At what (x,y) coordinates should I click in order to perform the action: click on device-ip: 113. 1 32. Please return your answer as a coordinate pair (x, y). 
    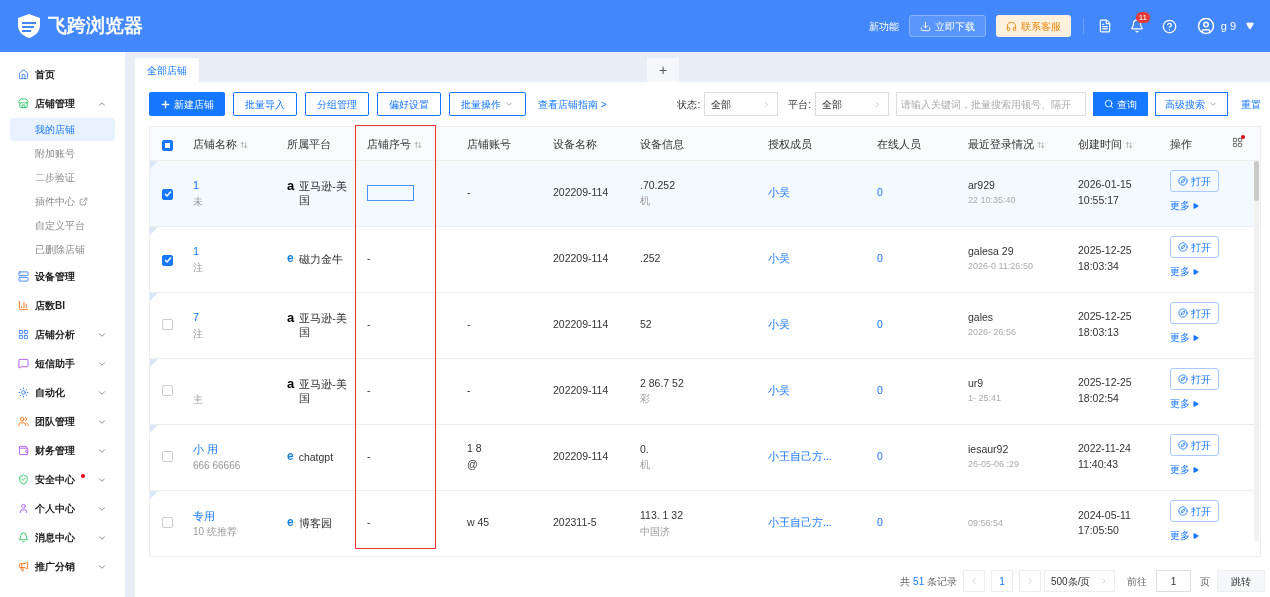
    Looking at the image, I should click on (662, 515).